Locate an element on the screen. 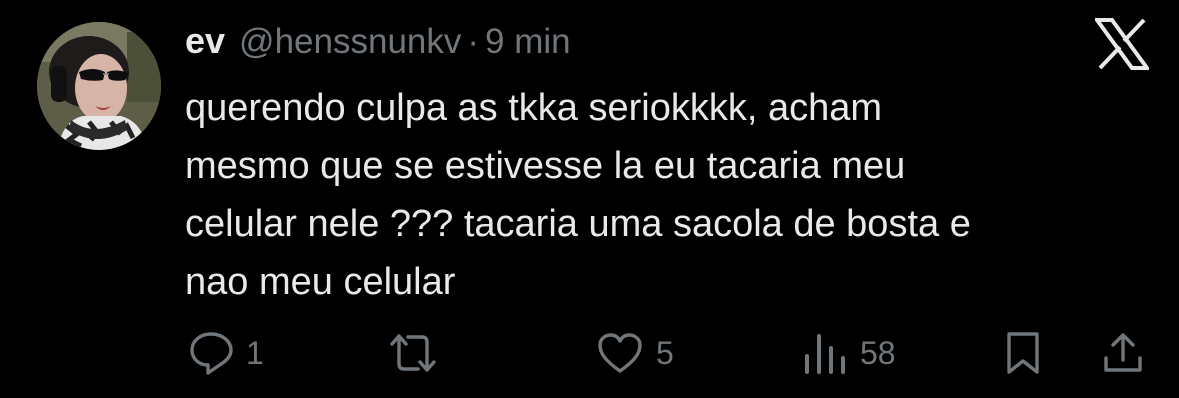 This screenshot has height=398, width=1179. reply-button: 1 is located at coordinates (226, 353).